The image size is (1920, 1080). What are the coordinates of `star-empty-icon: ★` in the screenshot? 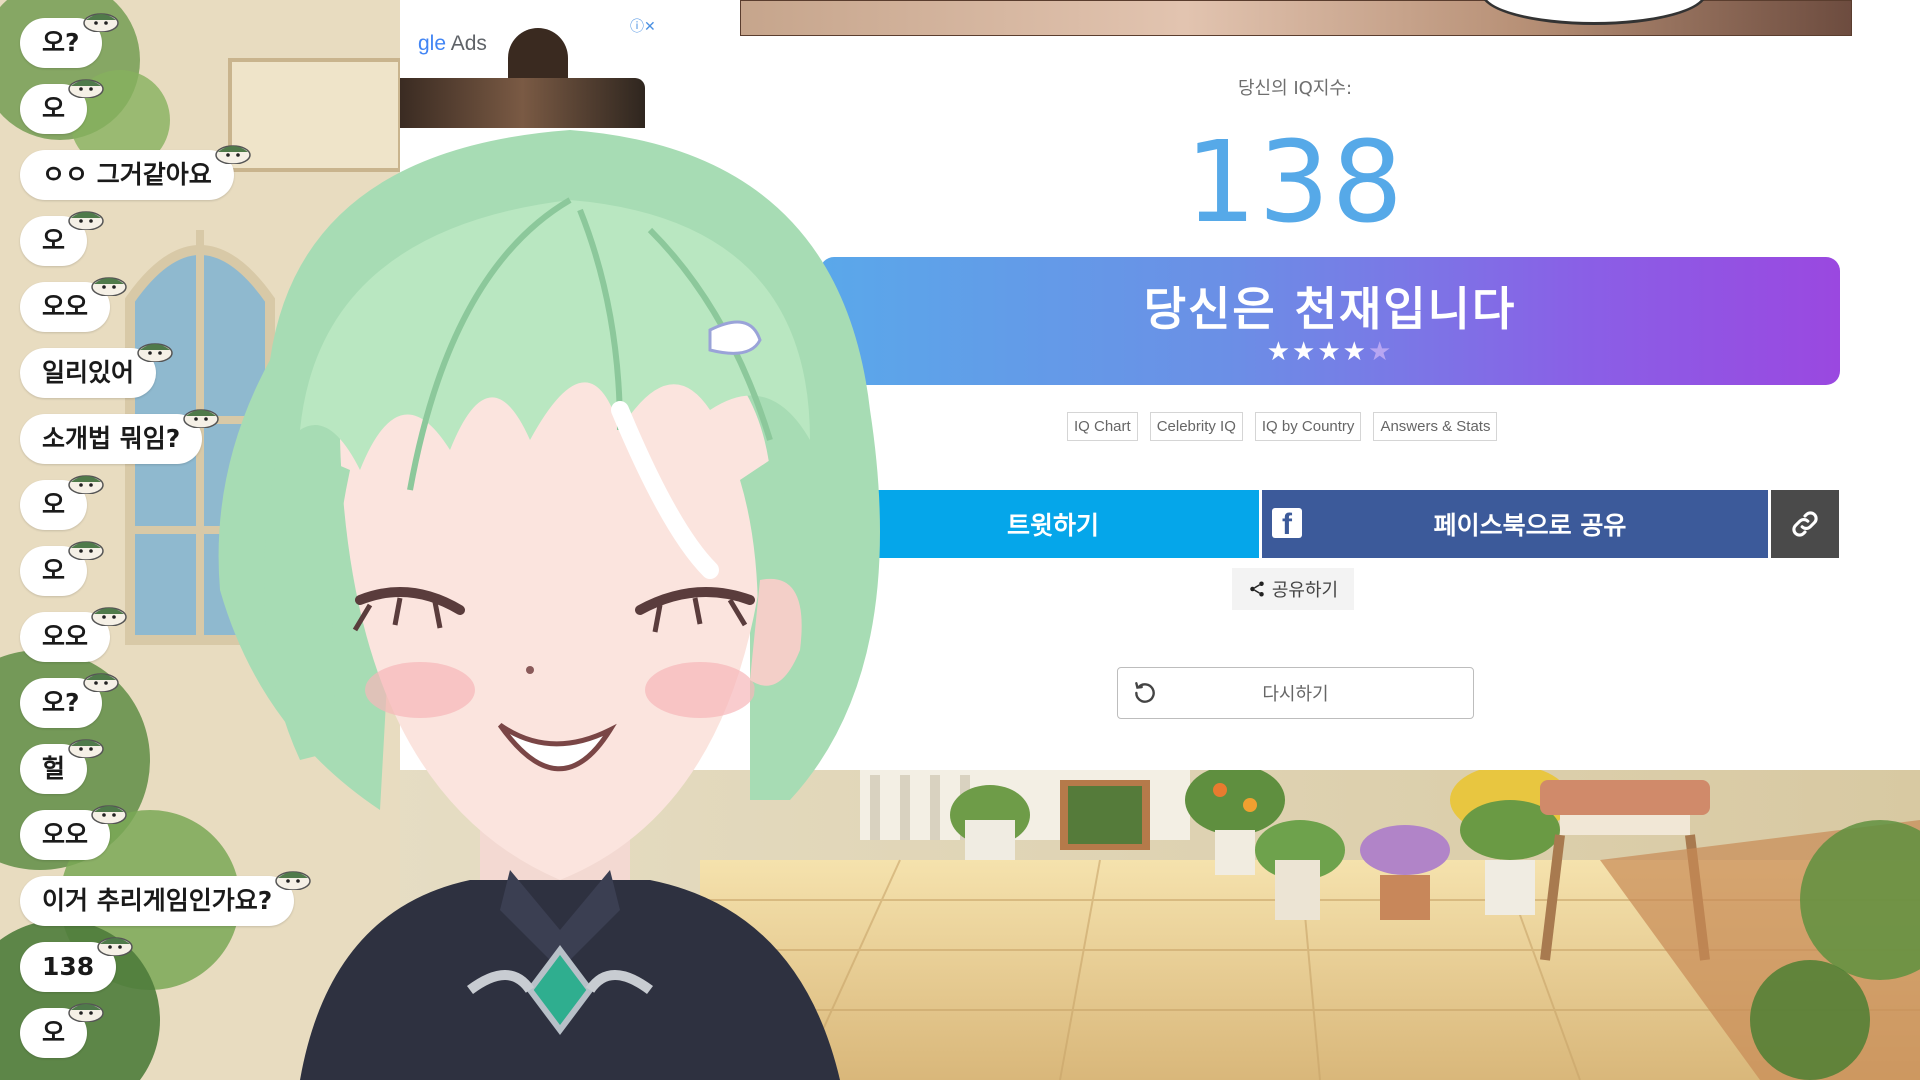 It's located at (1380, 352).